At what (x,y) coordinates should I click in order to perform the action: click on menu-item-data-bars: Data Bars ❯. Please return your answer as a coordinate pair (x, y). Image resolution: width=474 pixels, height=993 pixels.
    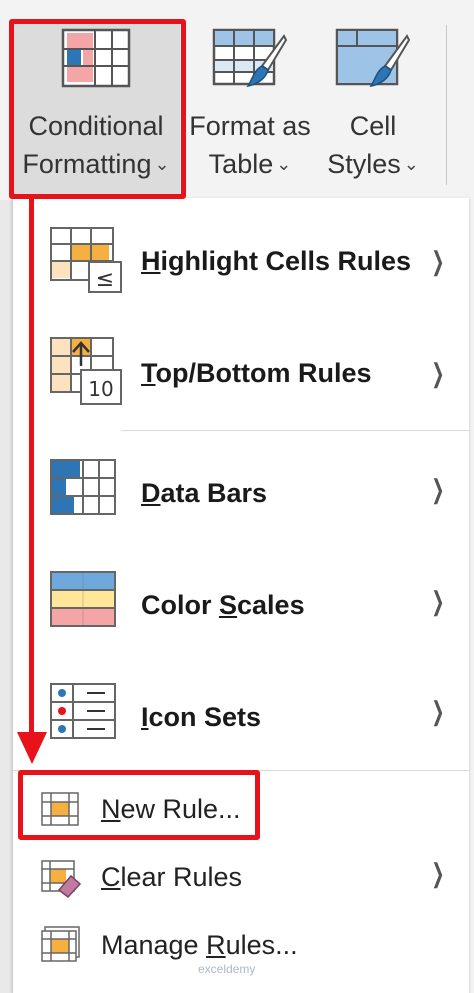
    Looking at the image, I should click on (241, 496).